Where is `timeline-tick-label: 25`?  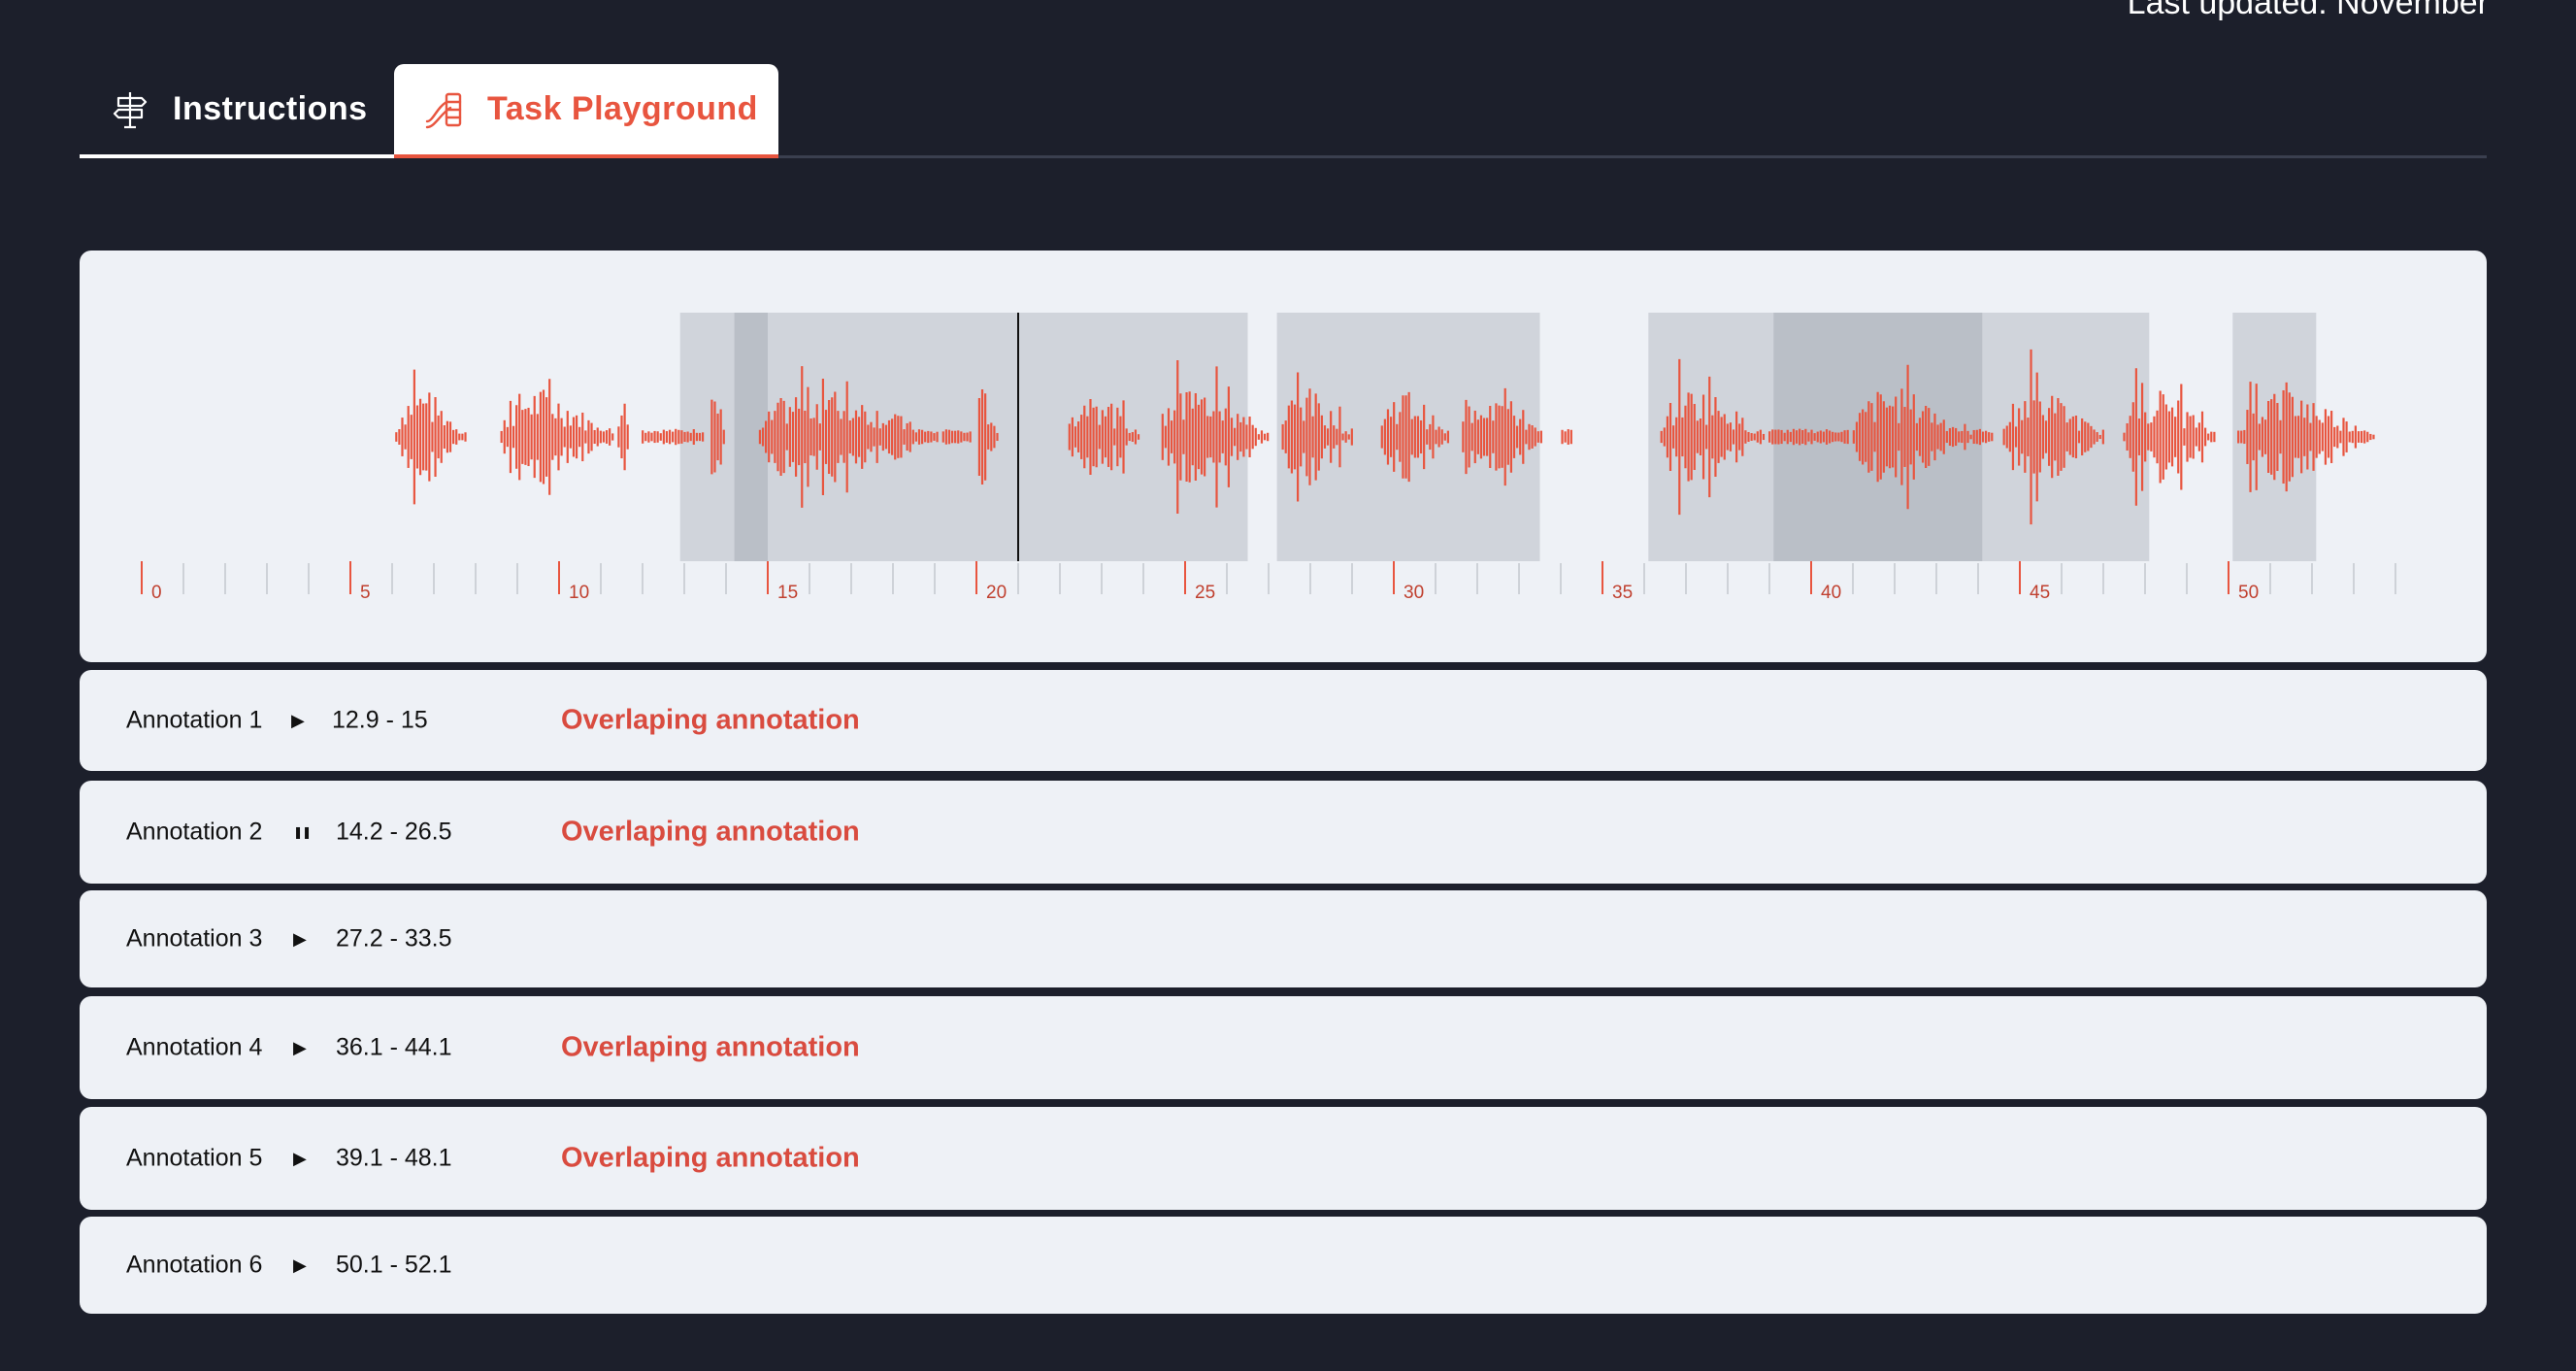 timeline-tick-label: 25 is located at coordinates (1205, 593).